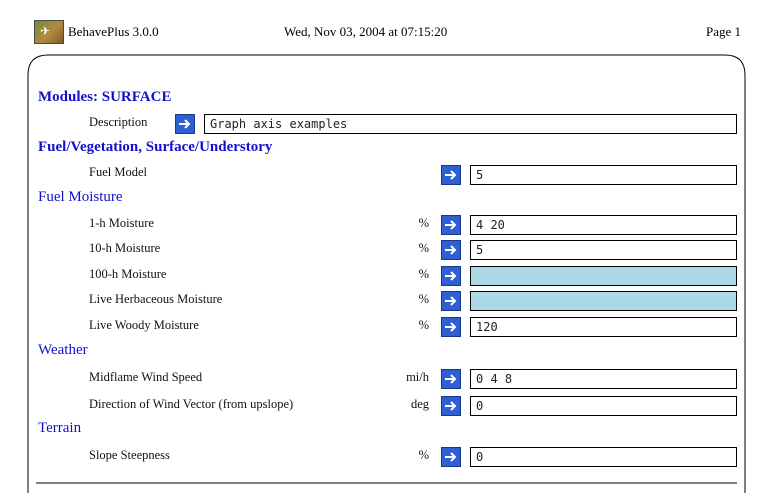  Describe the element at coordinates (105, 97) in the screenshot. I see `modules-title: Modules: SURFACE` at that location.